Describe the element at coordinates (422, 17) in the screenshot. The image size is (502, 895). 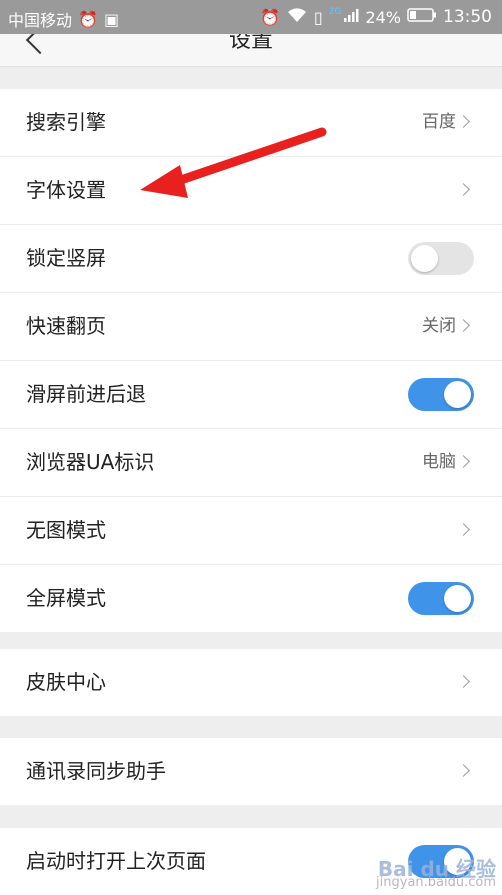
I see `battery-icon` at that location.